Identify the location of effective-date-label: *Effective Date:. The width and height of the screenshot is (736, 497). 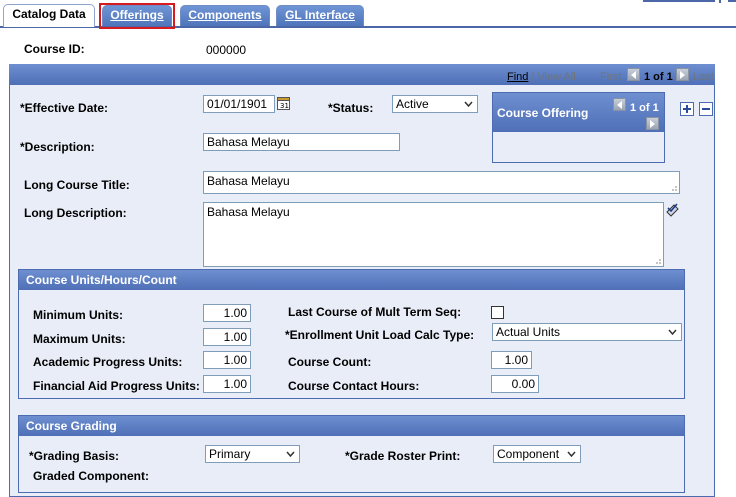
(64, 108).